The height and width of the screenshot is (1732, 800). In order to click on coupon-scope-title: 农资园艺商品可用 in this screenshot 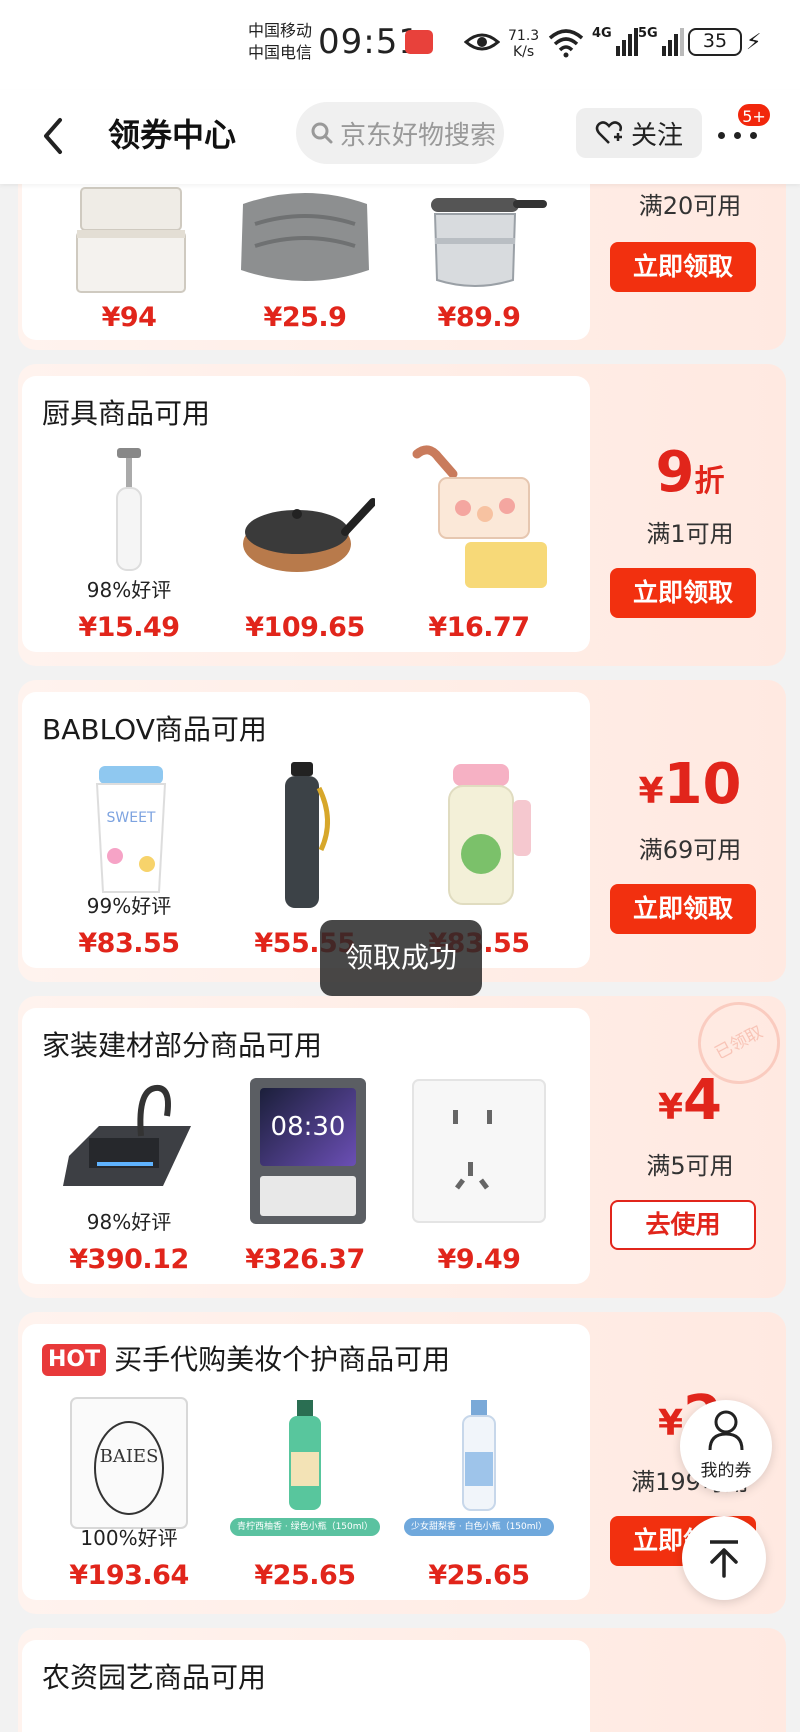, I will do `click(154, 1677)`.